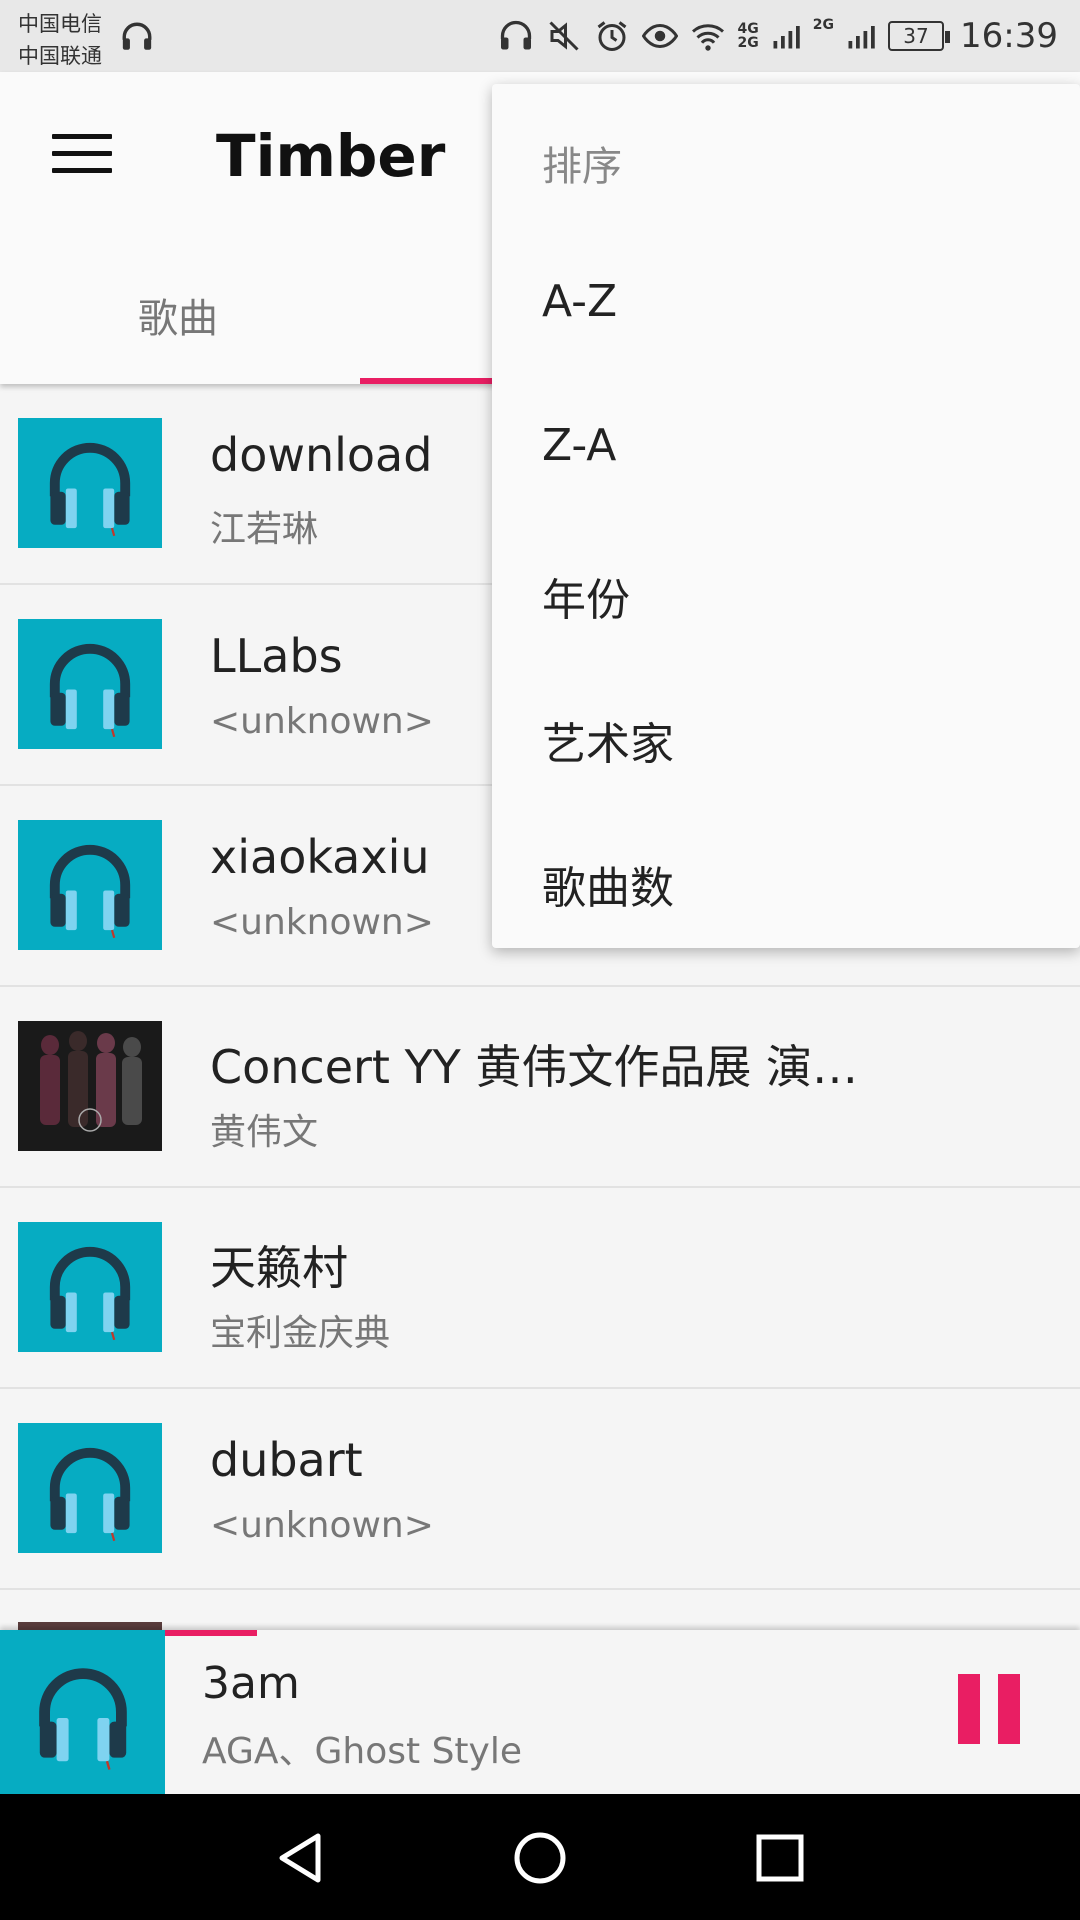 The width and height of the screenshot is (1080, 1920). What do you see at coordinates (264, 529) in the screenshot?
I see `song-artist: 江若琳` at bounding box center [264, 529].